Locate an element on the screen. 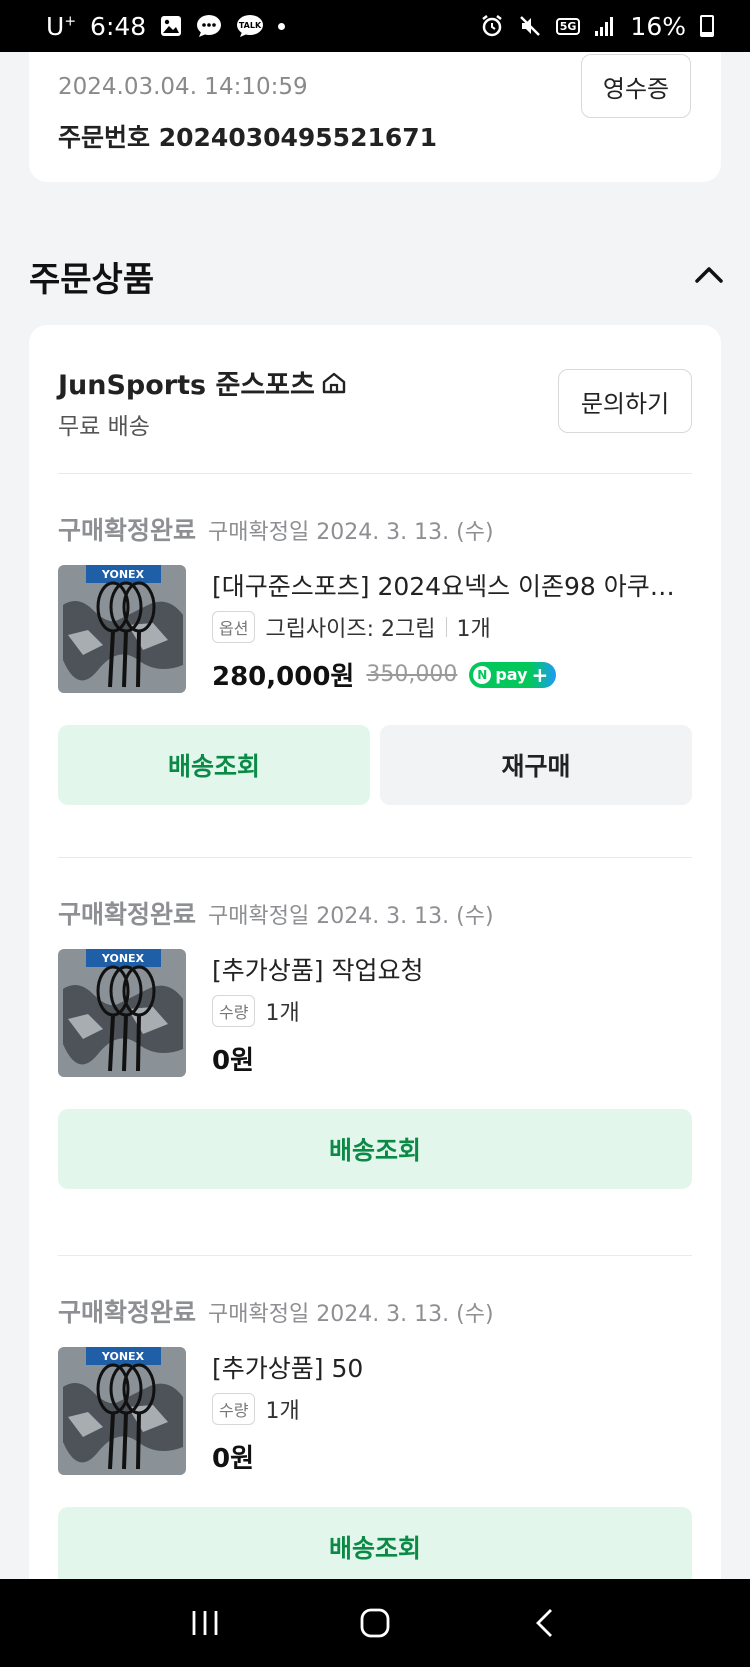  alarm-icon is located at coordinates (492, 26).